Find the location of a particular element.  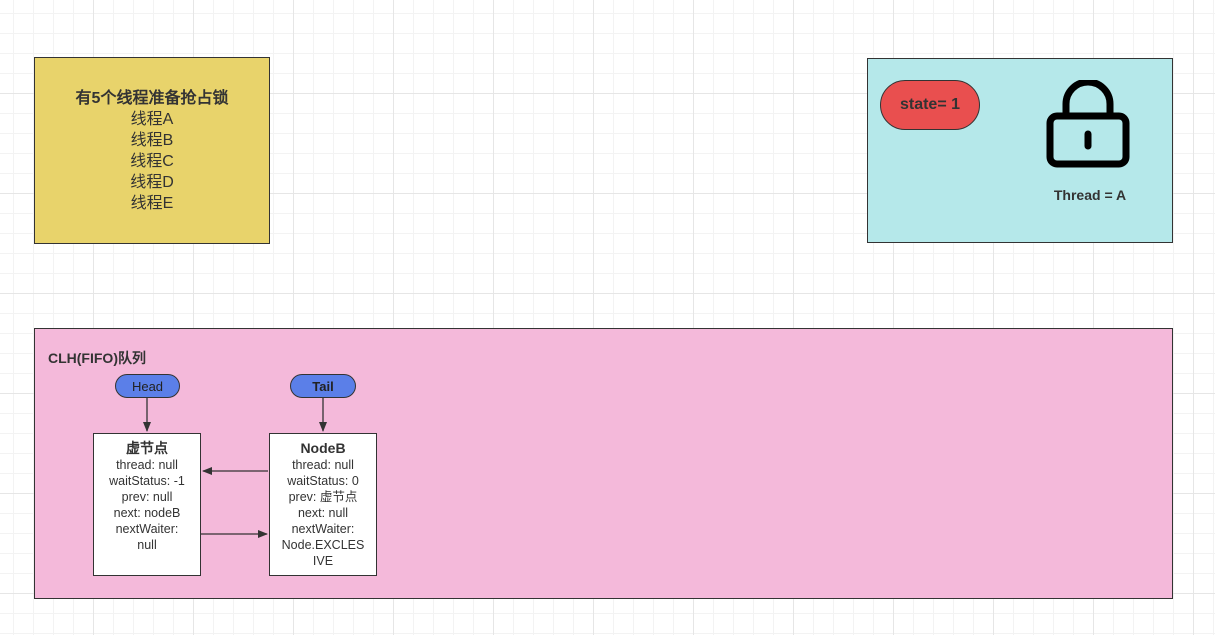

thread-item: 线程B is located at coordinates (152, 140).